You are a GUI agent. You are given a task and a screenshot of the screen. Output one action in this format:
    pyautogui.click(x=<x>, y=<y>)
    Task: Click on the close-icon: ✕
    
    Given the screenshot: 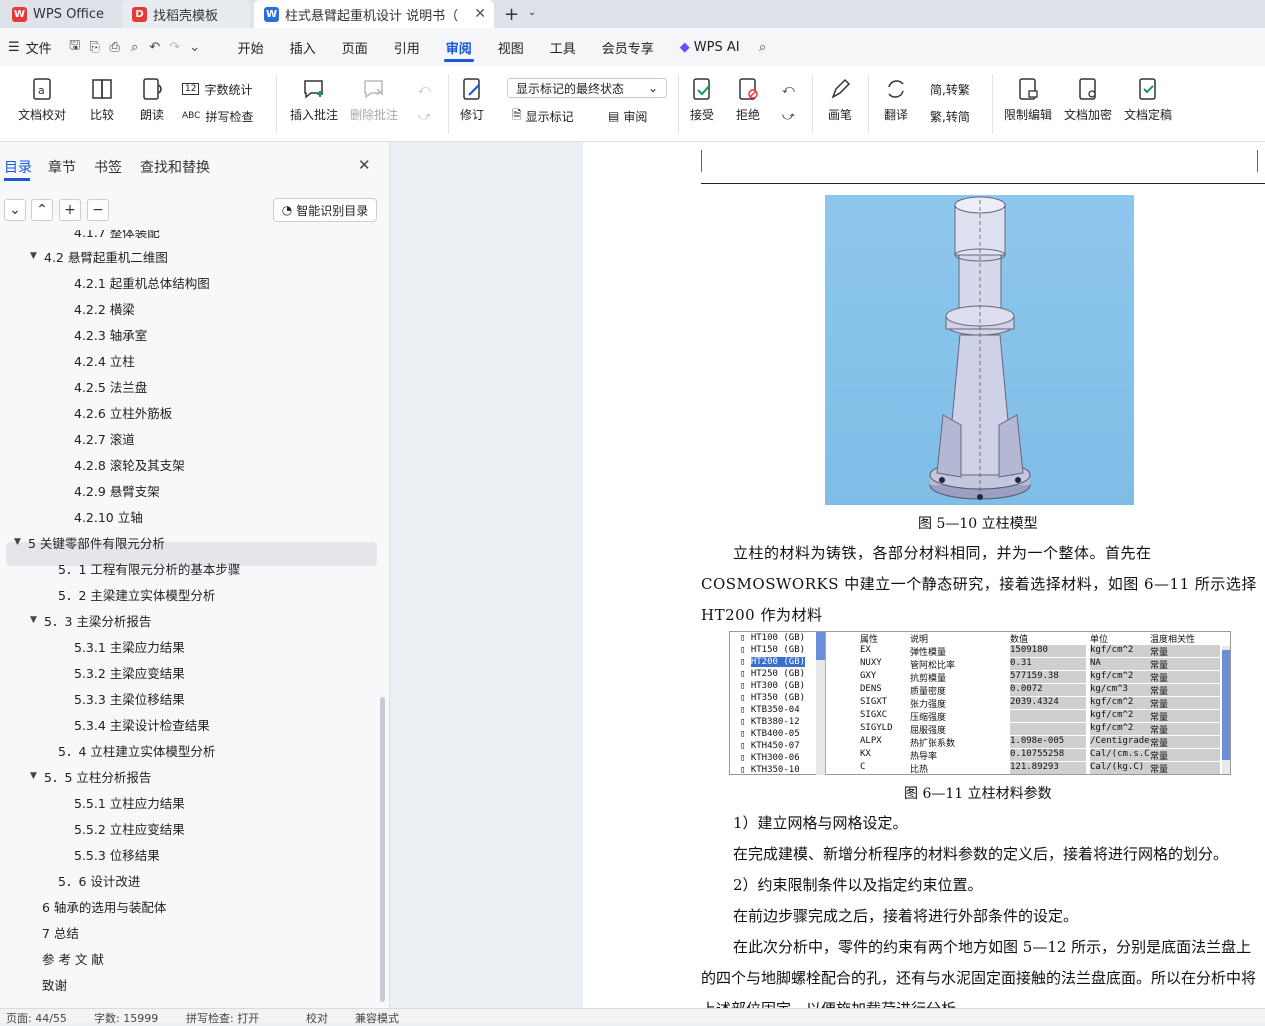 What is the action you would take?
    pyautogui.click(x=364, y=165)
    